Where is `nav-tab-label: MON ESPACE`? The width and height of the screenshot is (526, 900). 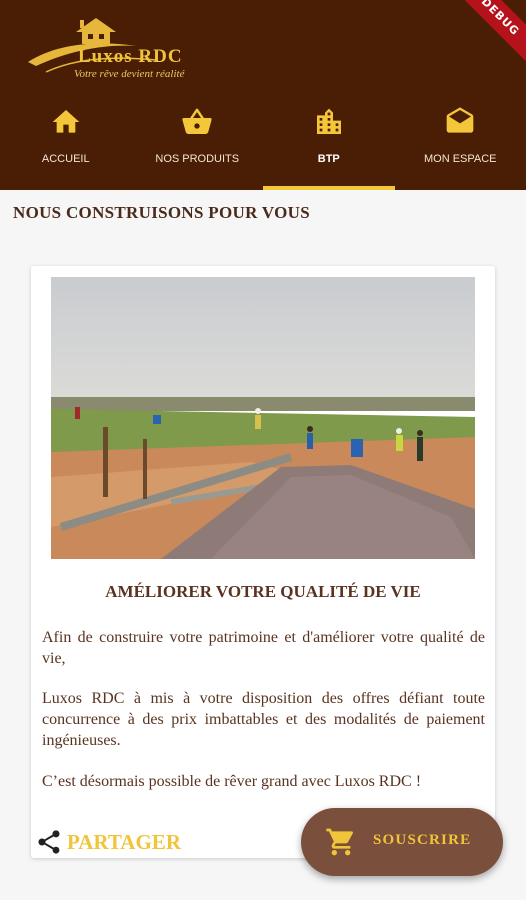
nav-tab-label: MON ESPACE is located at coordinates (460, 159).